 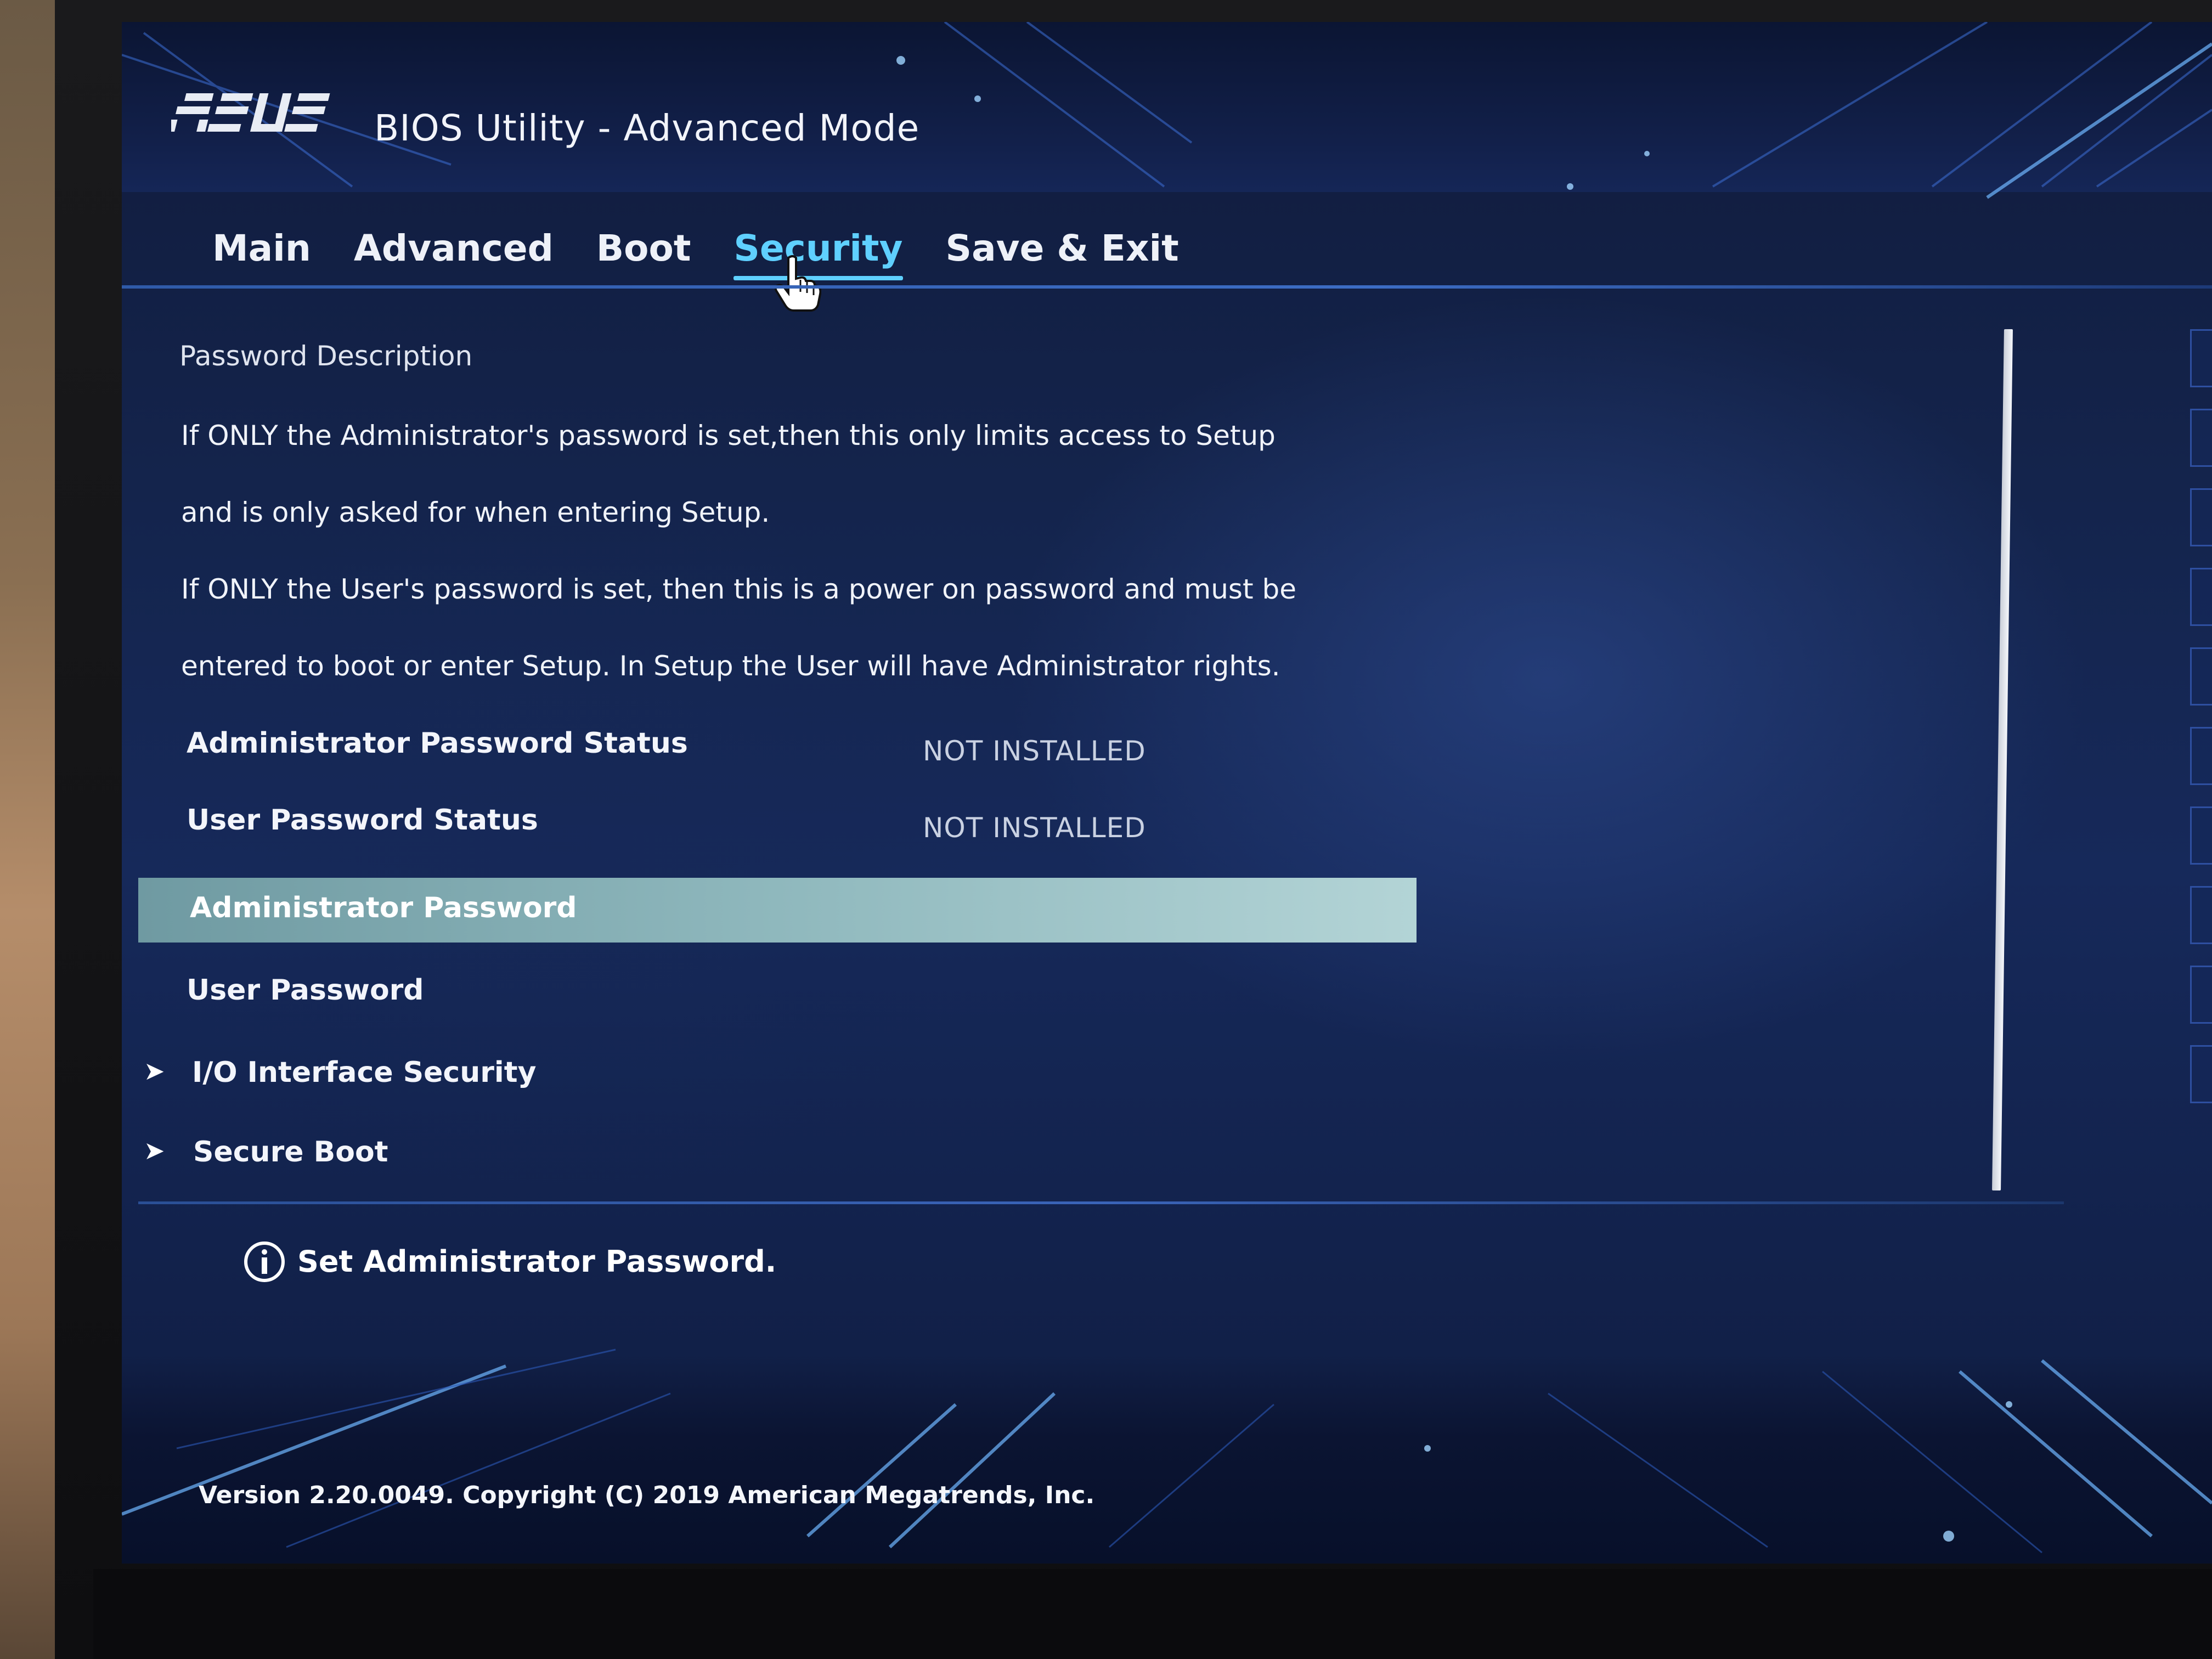 I want to click on monitor-bezel-bottom, so click(x=1152, y=1614).